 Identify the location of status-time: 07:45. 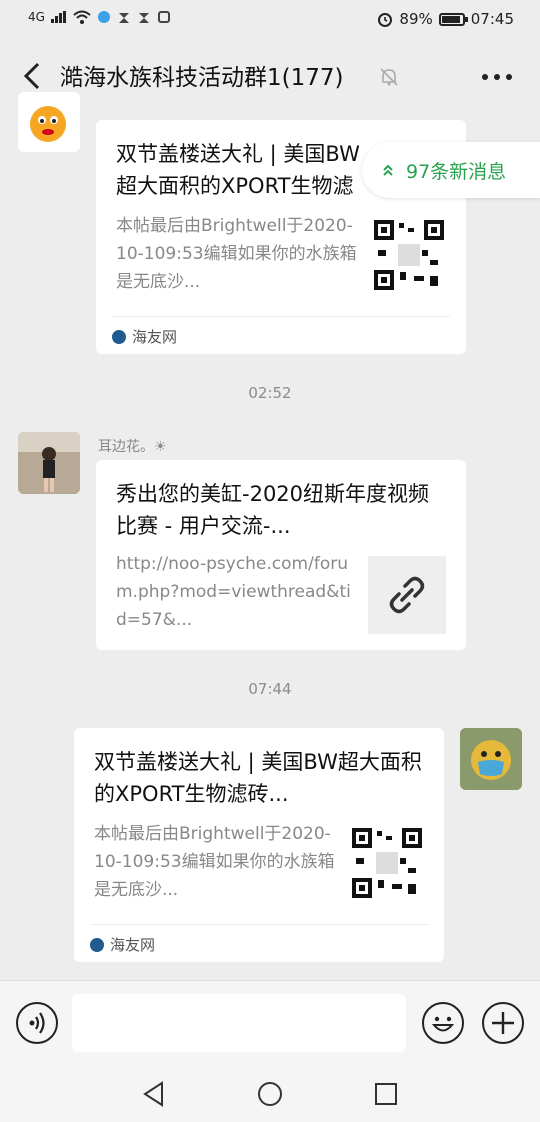
(492, 19).